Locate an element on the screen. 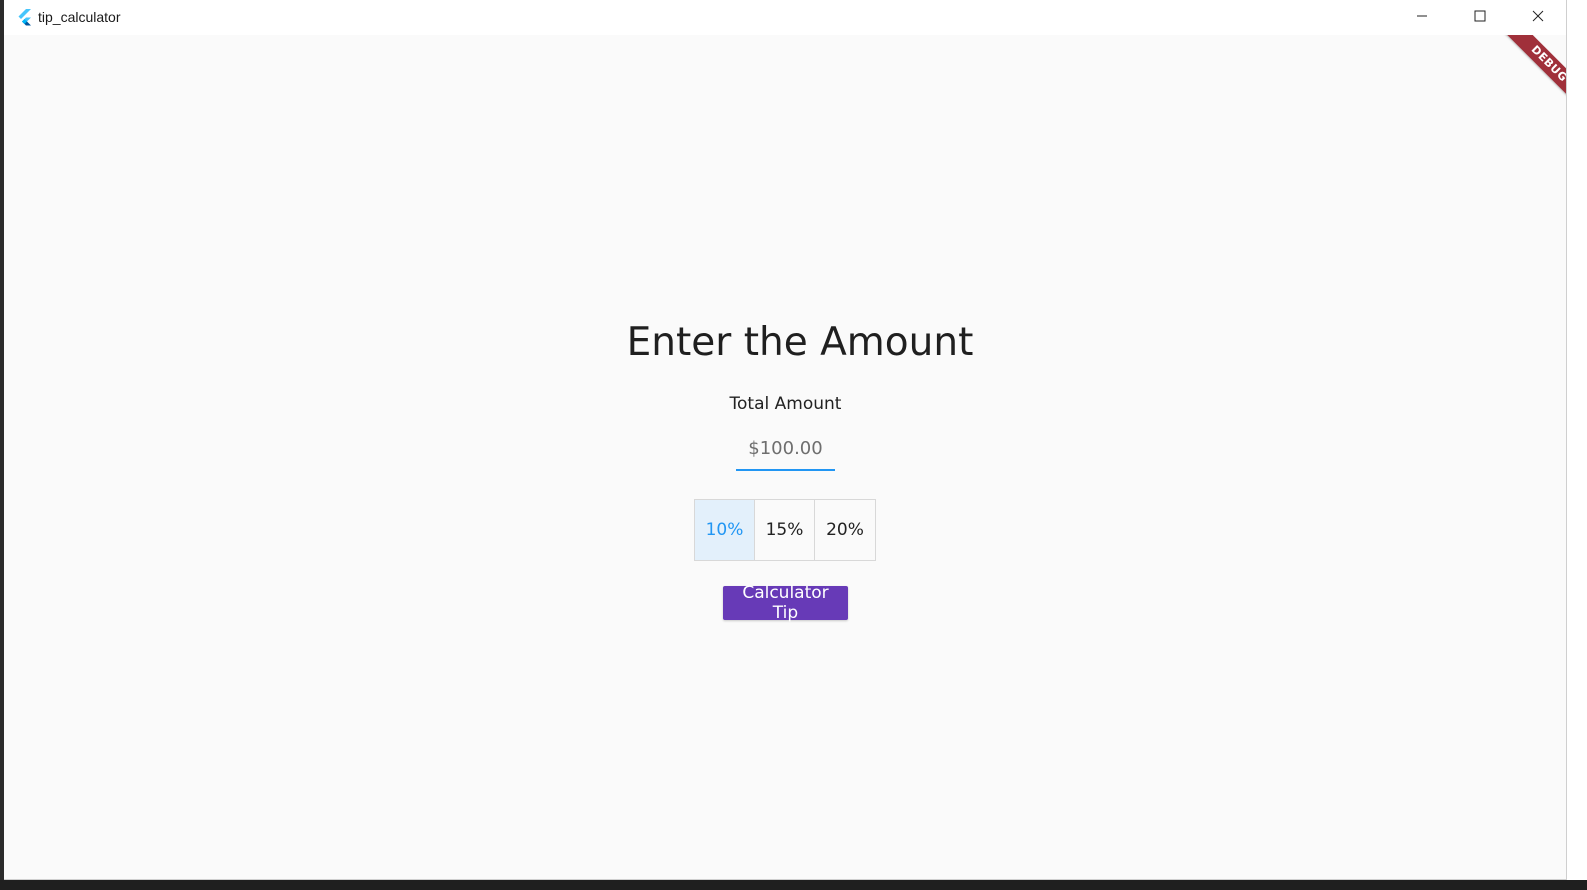 Image resolution: width=1587 pixels, height=890 pixels. calculate-tip-button: Calculator Tip is located at coordinates (785, 603).